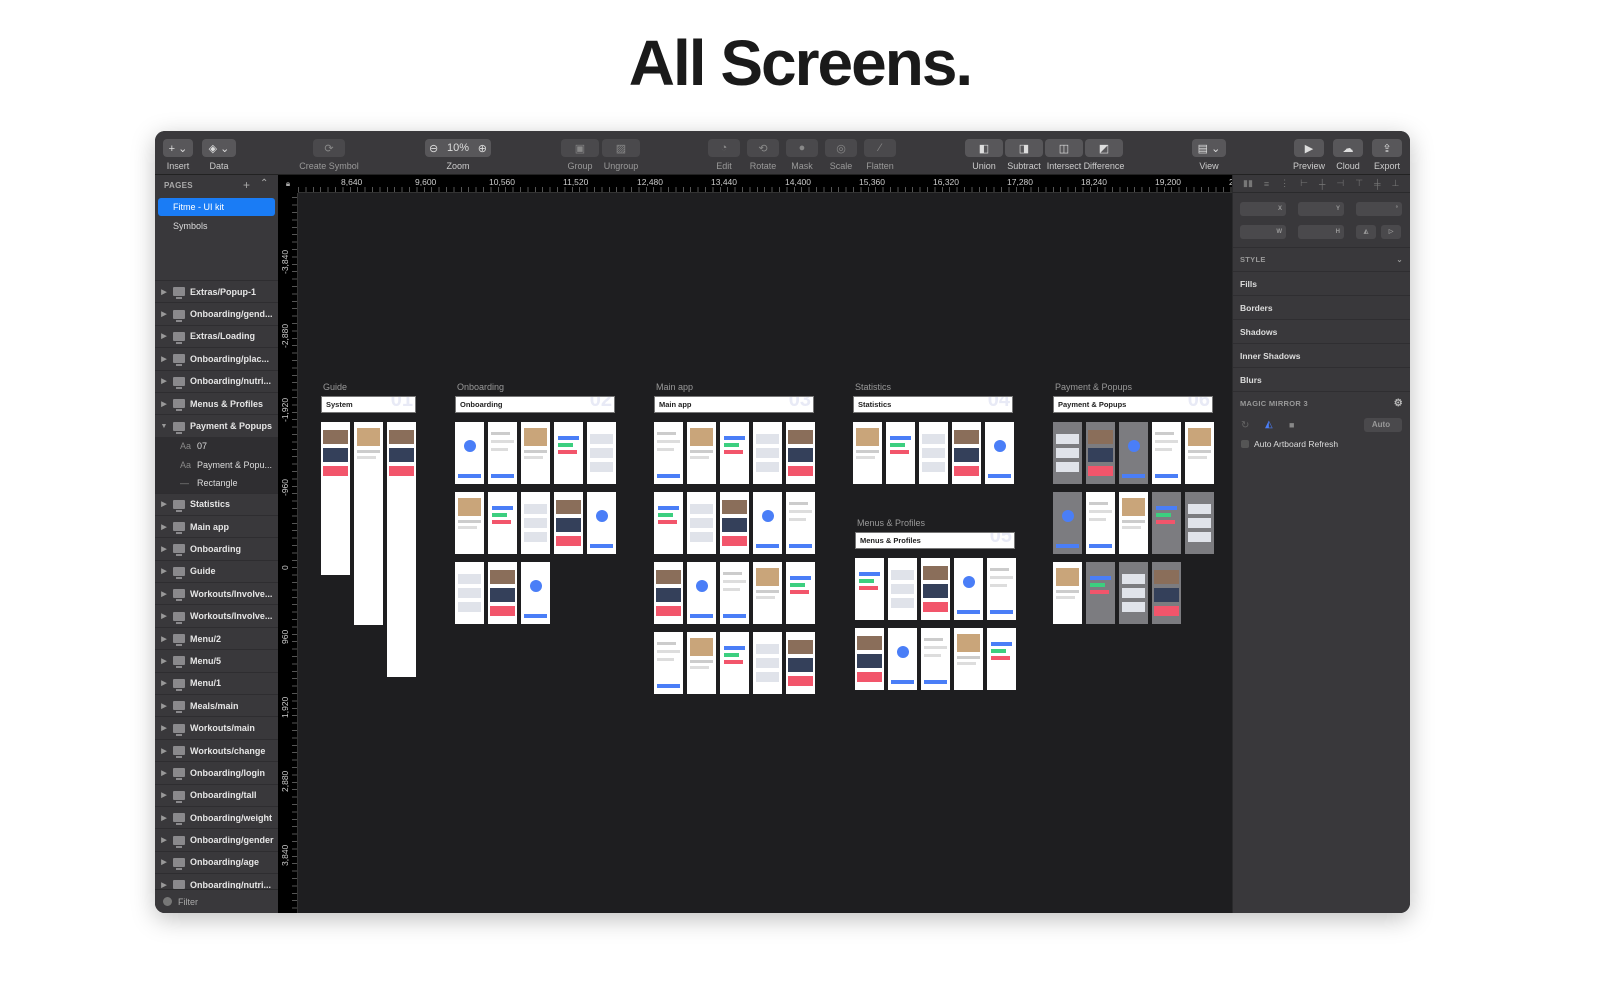  What do you see at coordinates (216, 226) in the screenshot?
I see `page-symbols: Symbols` at bounding box center [216, 226].